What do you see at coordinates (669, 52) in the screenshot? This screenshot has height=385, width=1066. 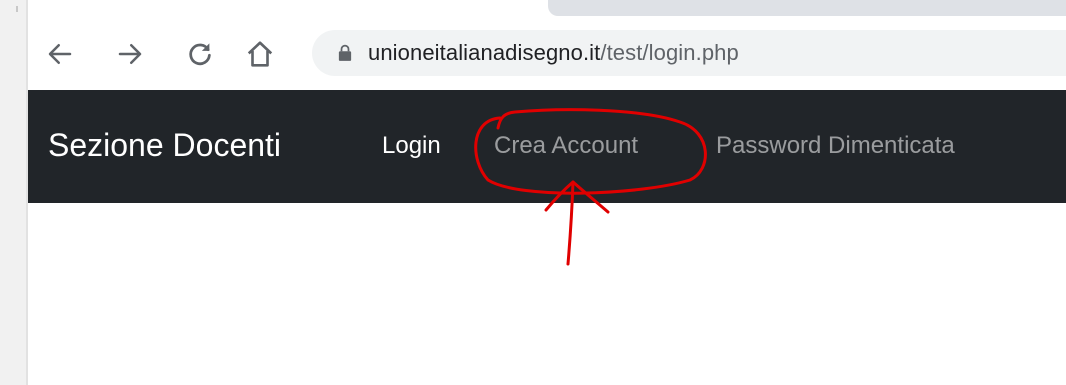 I see `url-path: /test/login.php` at bounding box center [669, 52].